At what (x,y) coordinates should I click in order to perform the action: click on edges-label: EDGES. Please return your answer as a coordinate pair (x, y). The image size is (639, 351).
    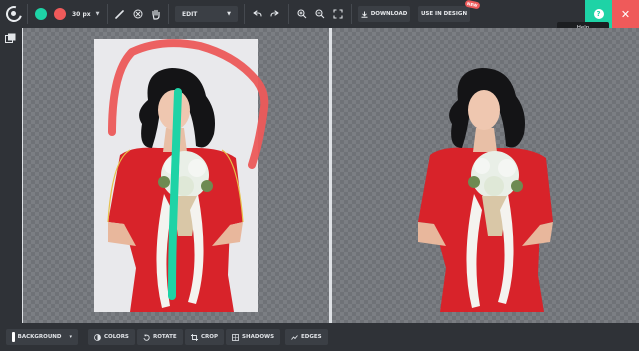
    Looking at the image, I should click on (311, 337).